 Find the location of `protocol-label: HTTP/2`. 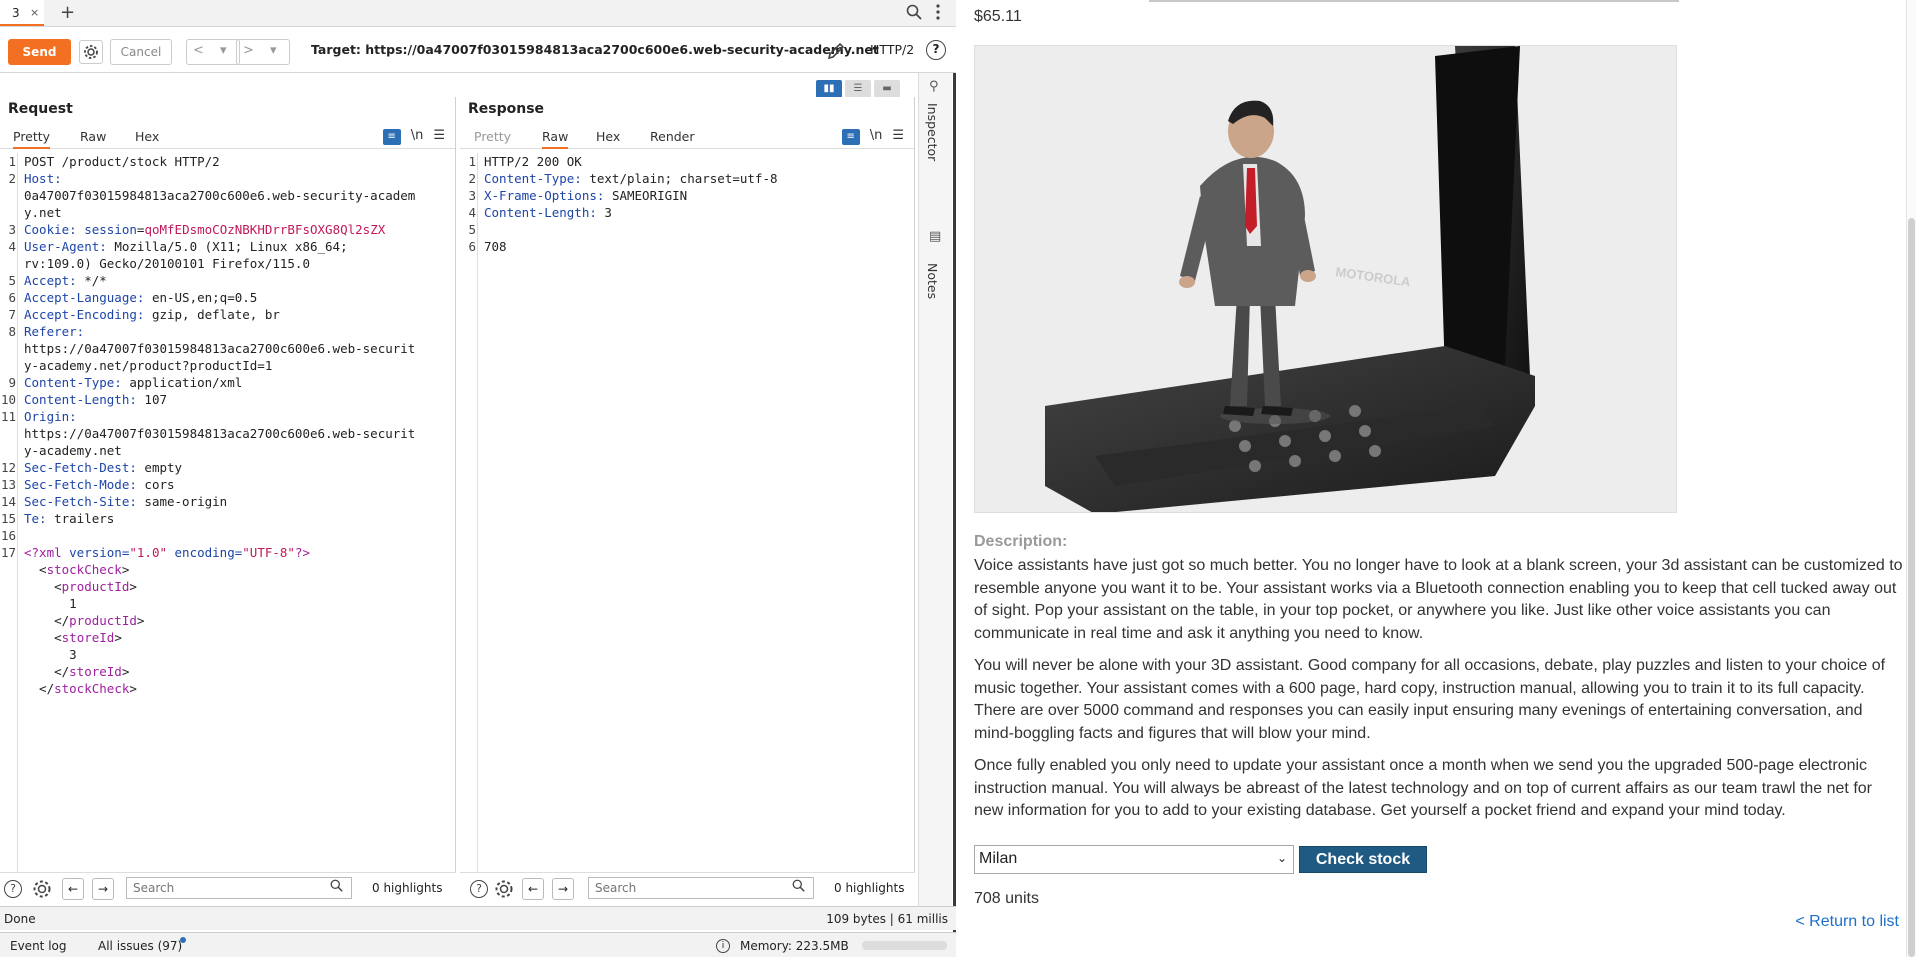

protocol-label: HTTP/2 is located at coordinates (892, 49).